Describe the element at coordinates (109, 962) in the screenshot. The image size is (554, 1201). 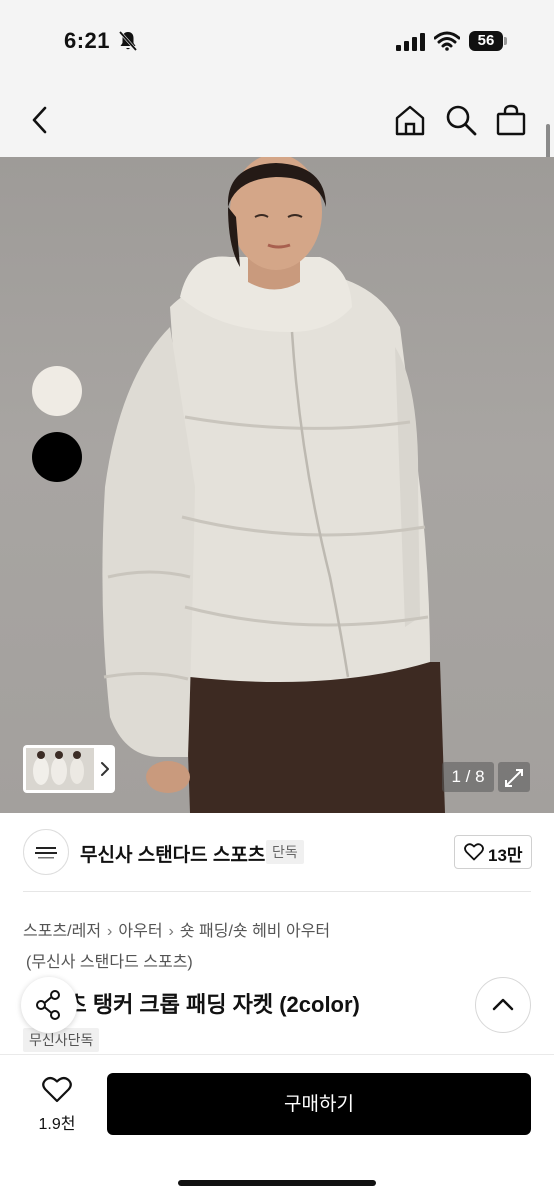
I see `product-brand-line: (무신사 스탠다드 스포츠)` at that location.